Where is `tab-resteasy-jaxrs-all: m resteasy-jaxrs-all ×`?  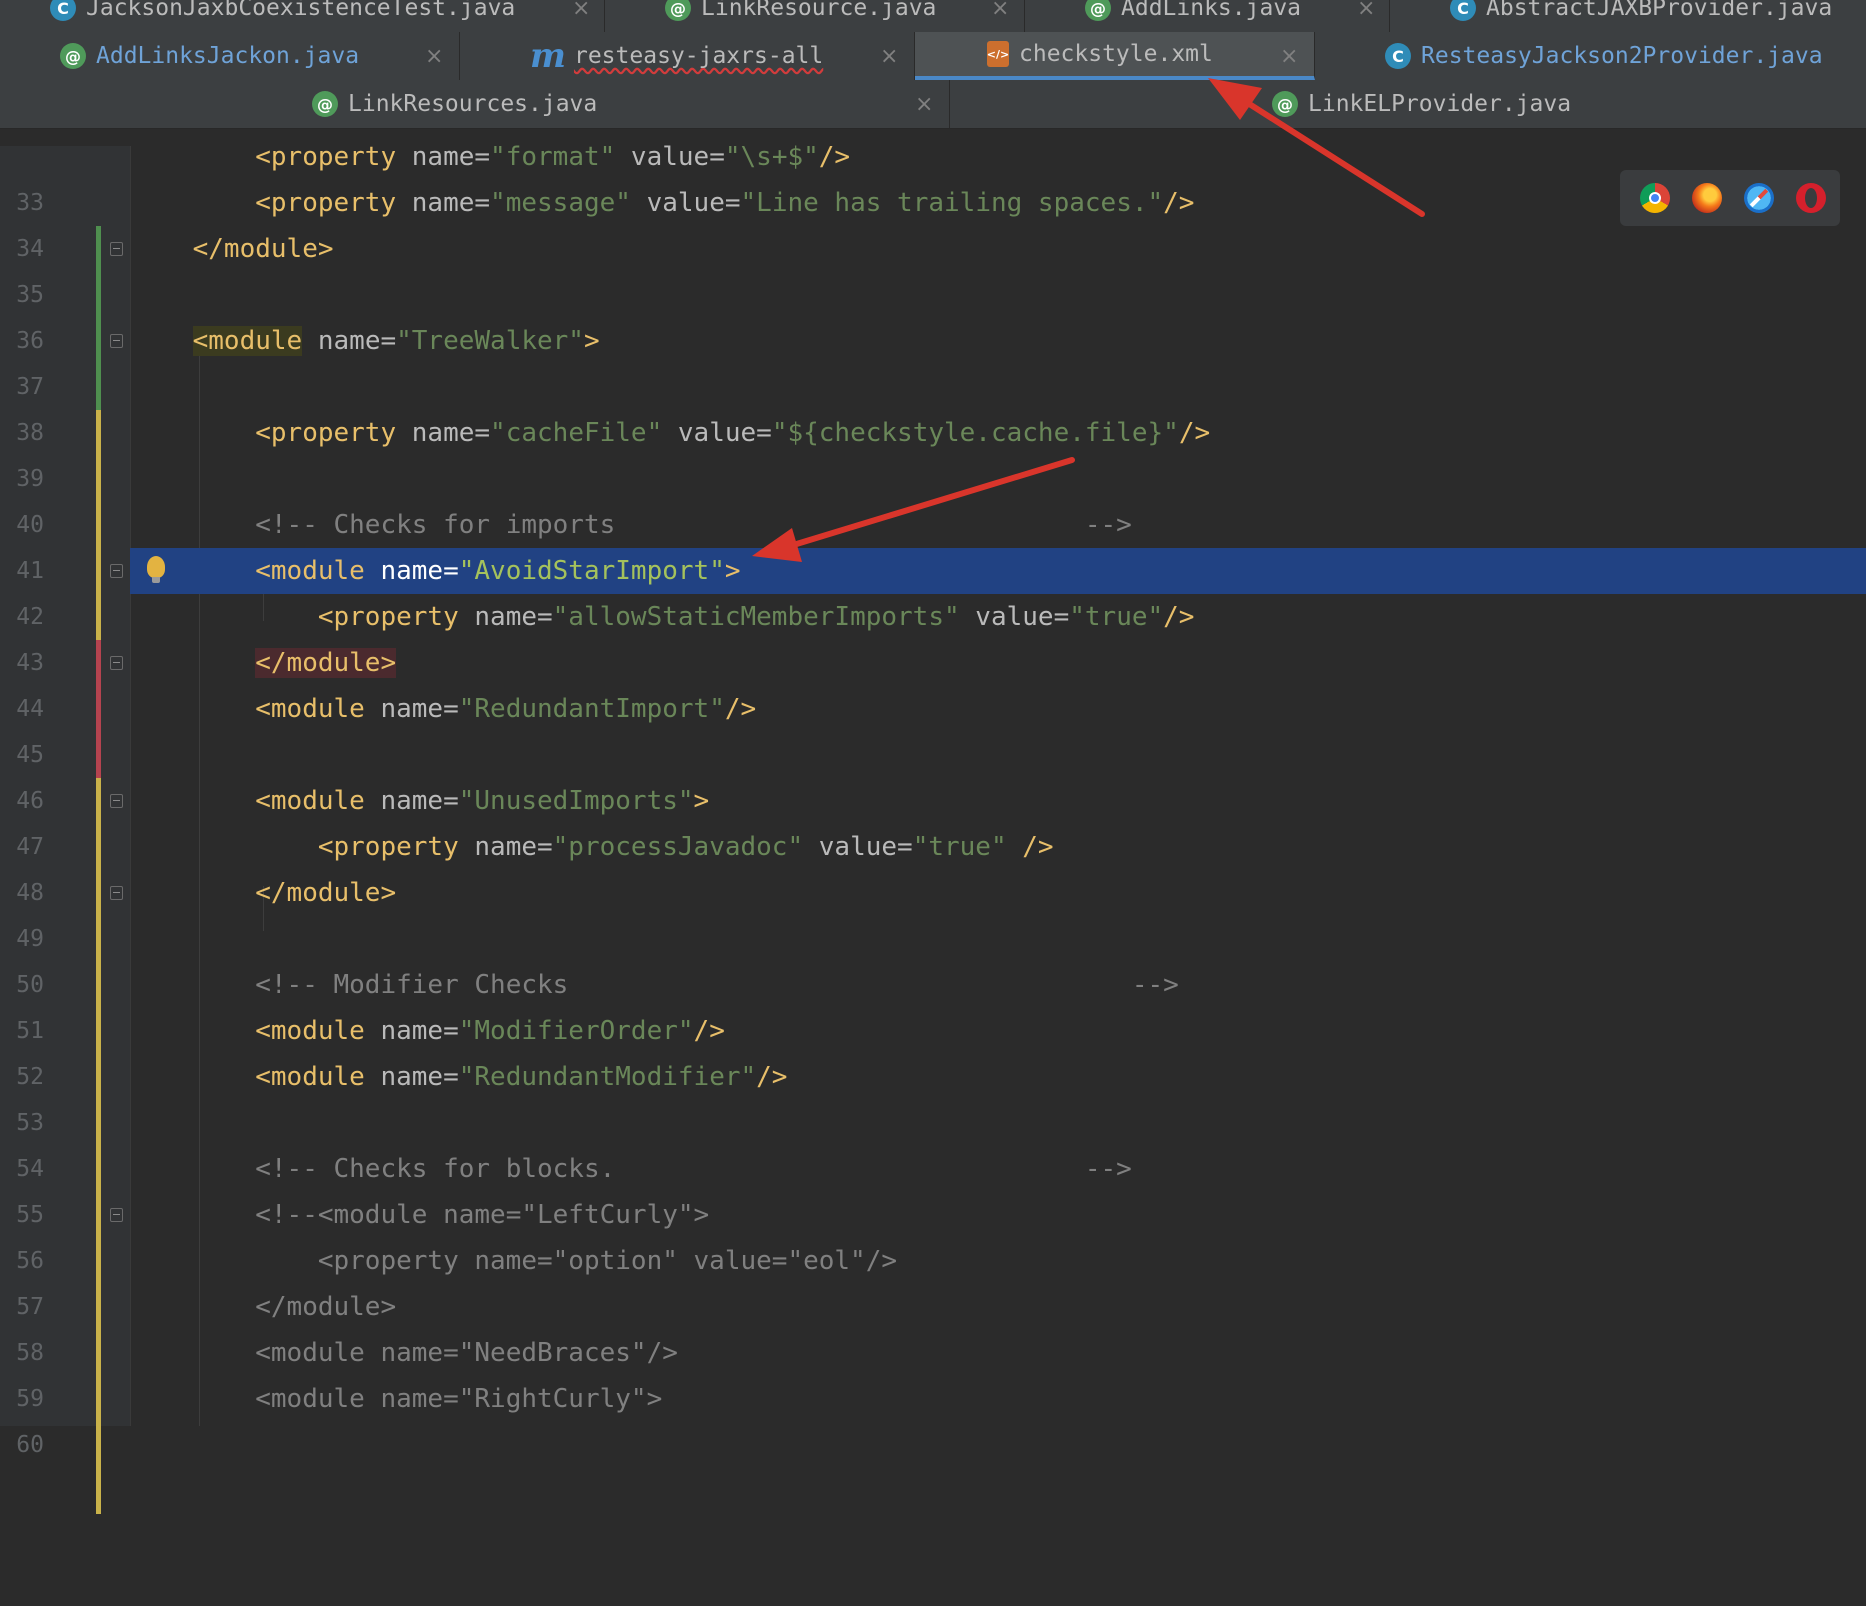 tab-resteasy-jaxrs-all: m resteasy-jaxrs-all × is located at coordinates (687, 56).